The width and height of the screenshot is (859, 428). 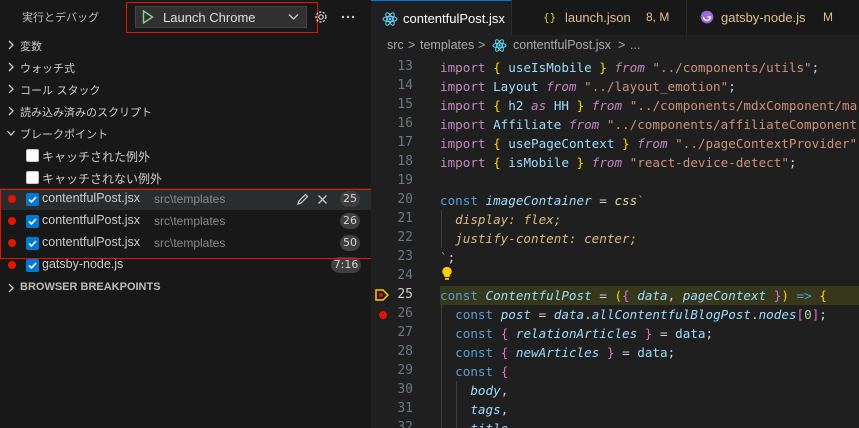 I want to click on exception-uncaught-row: キャッチされない例外, so click(x=185, y=177).